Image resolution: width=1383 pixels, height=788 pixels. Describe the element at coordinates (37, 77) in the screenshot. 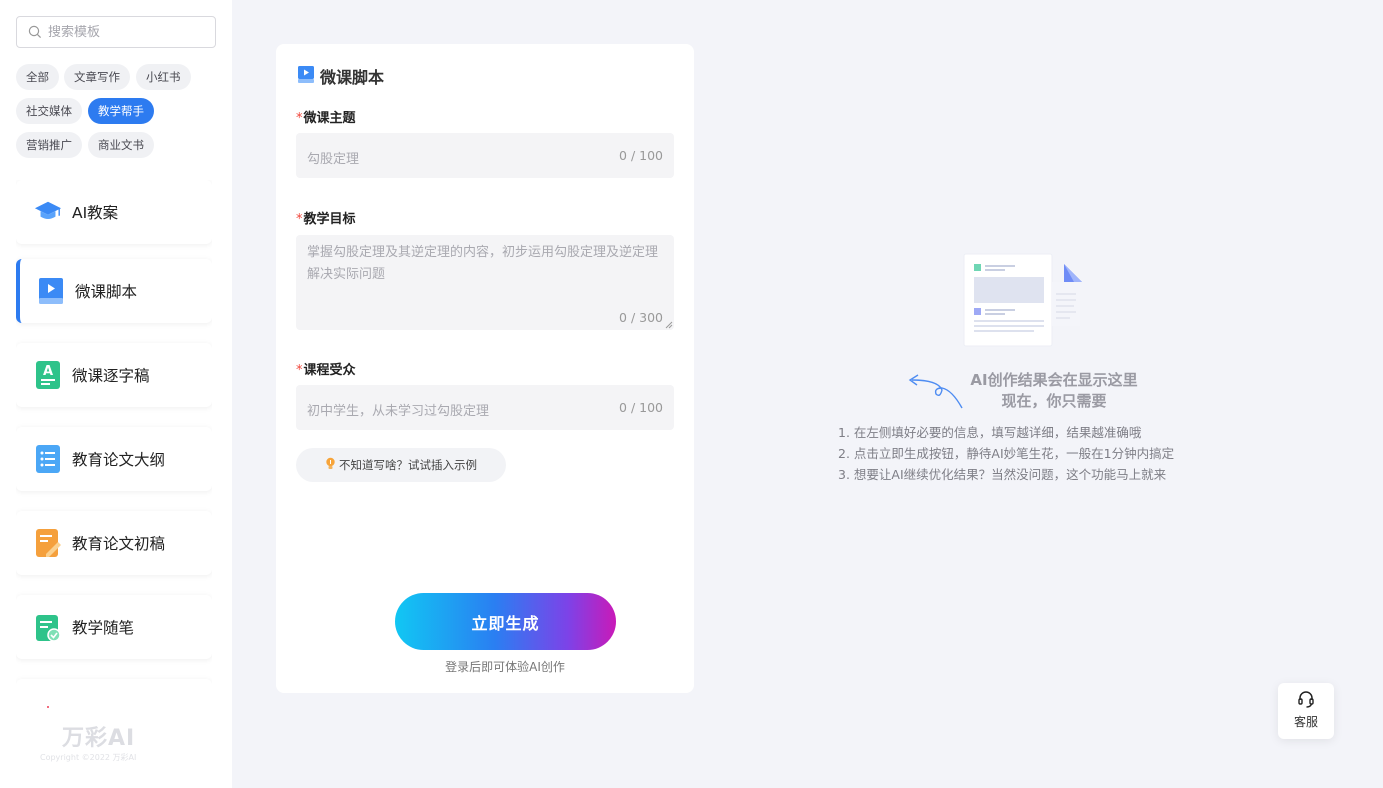

I see `category-chip-all: 全部` at that location.